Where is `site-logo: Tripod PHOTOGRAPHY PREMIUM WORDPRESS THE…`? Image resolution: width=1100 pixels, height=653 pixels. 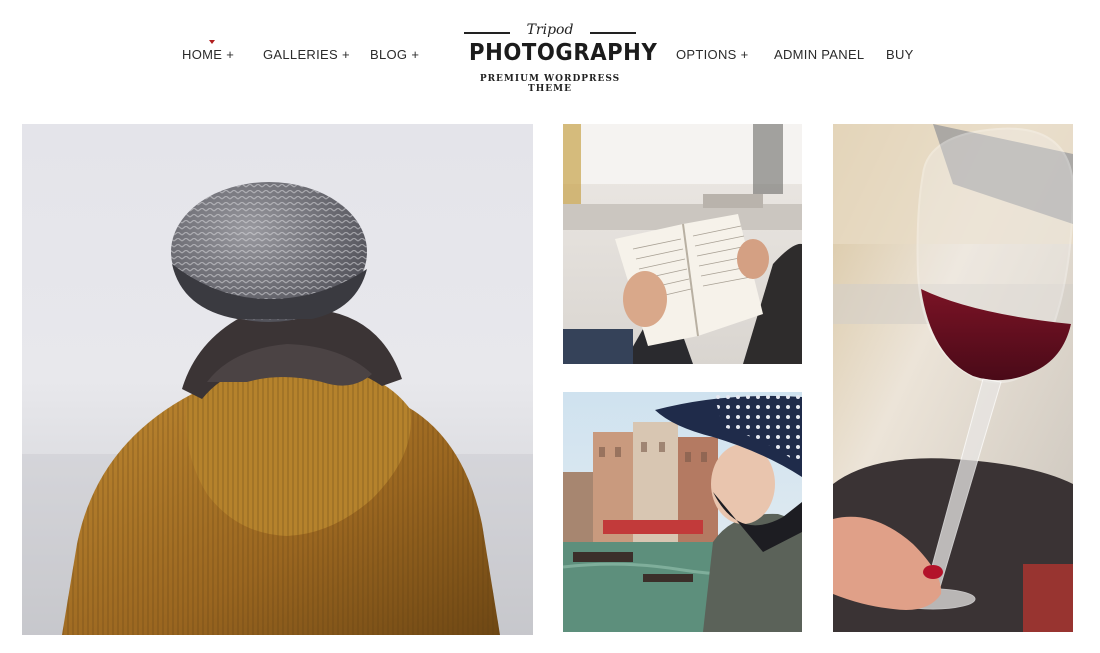 site-logo: Tripod PHOTOGRAPHY PREMIUM WORDPRESS THE… is located at coordinates (560, 57).